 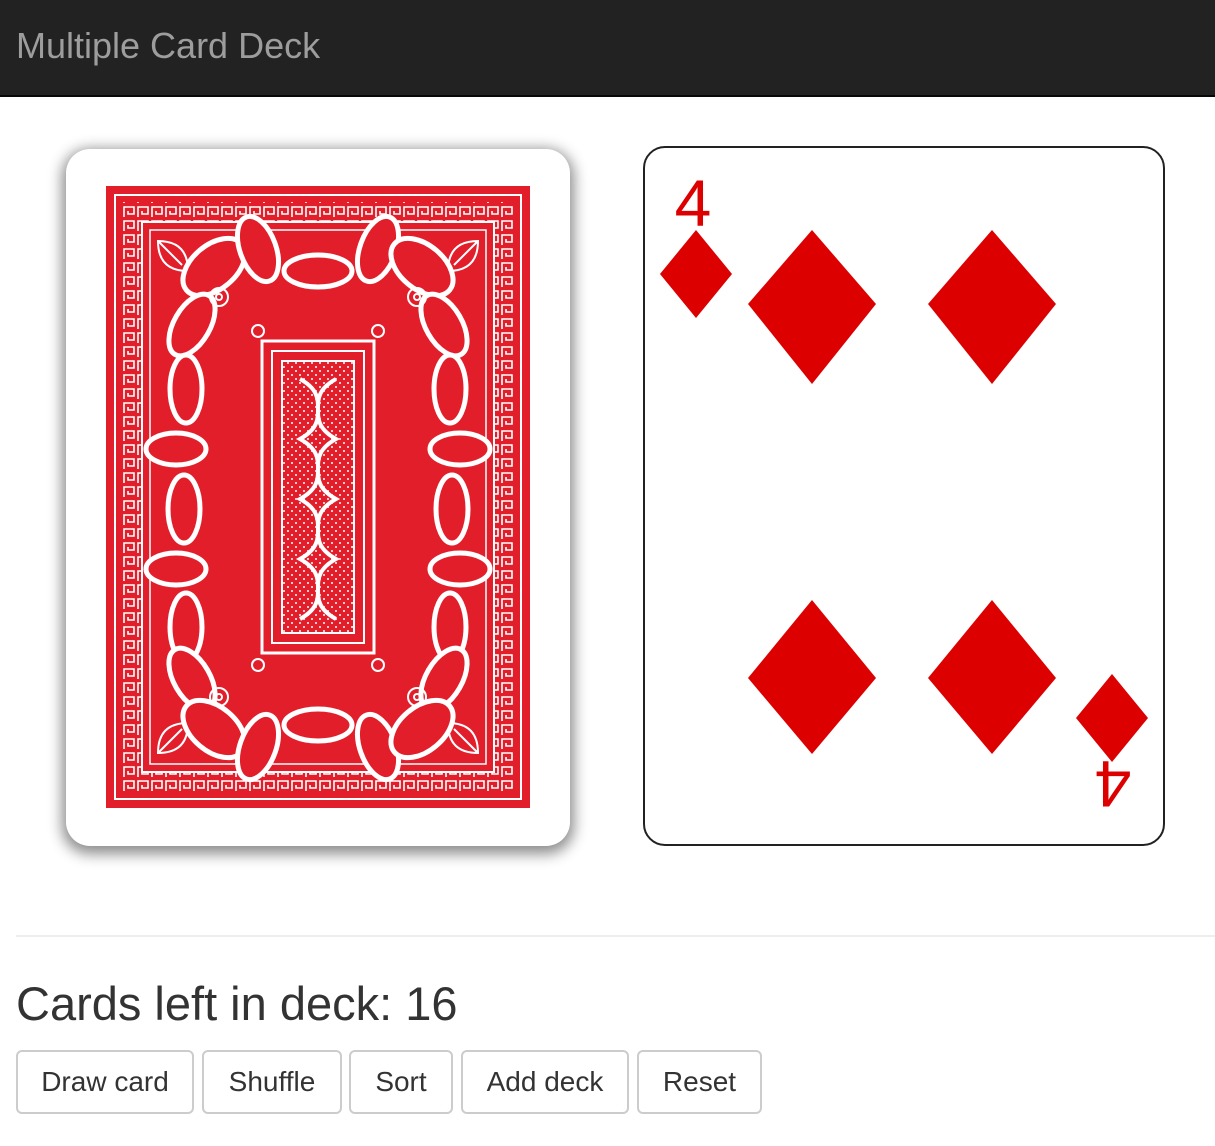 What do you see at coordinates (401, 1082) in the screenshot?
I see `sort-button: Sort` at bounding box center [401, 1082].